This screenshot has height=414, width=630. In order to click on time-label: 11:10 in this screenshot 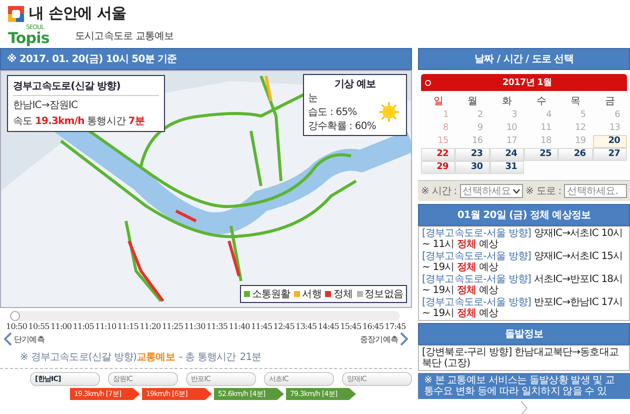, I will do `click(105, 326)`.